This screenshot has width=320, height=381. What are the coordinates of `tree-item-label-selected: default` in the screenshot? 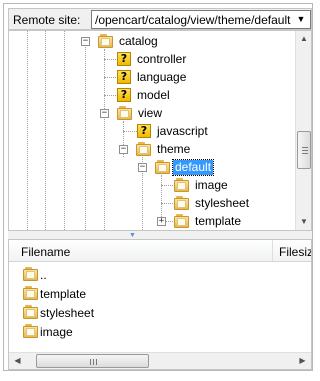 It's located at (193, 167).